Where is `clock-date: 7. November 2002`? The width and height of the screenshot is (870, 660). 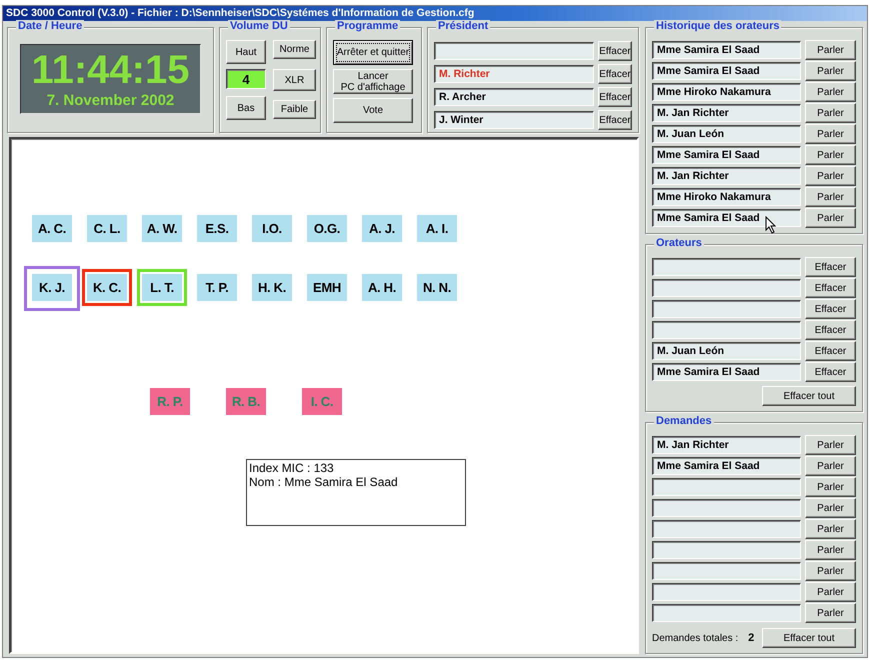 clock-date: 7. November 2002 is located at coordinates (110, 100).